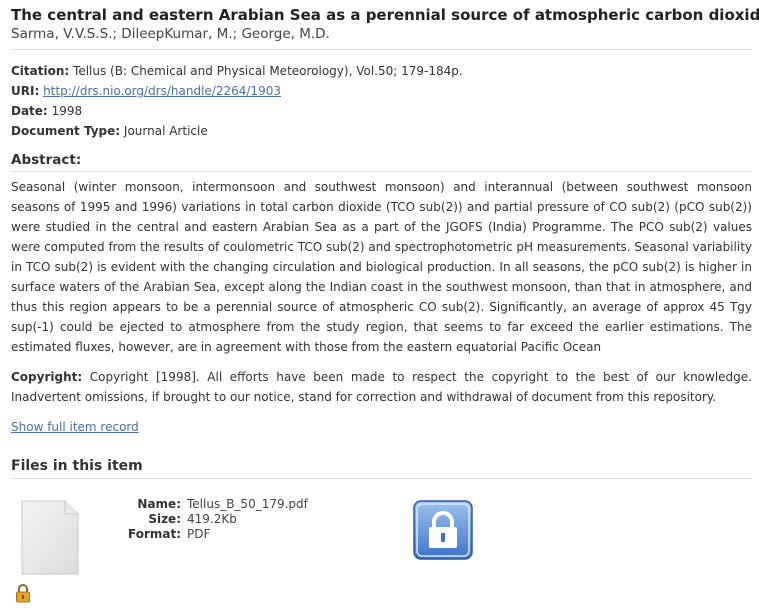  I want to click on file-format-row: Format: PDF, so click(206, 534).